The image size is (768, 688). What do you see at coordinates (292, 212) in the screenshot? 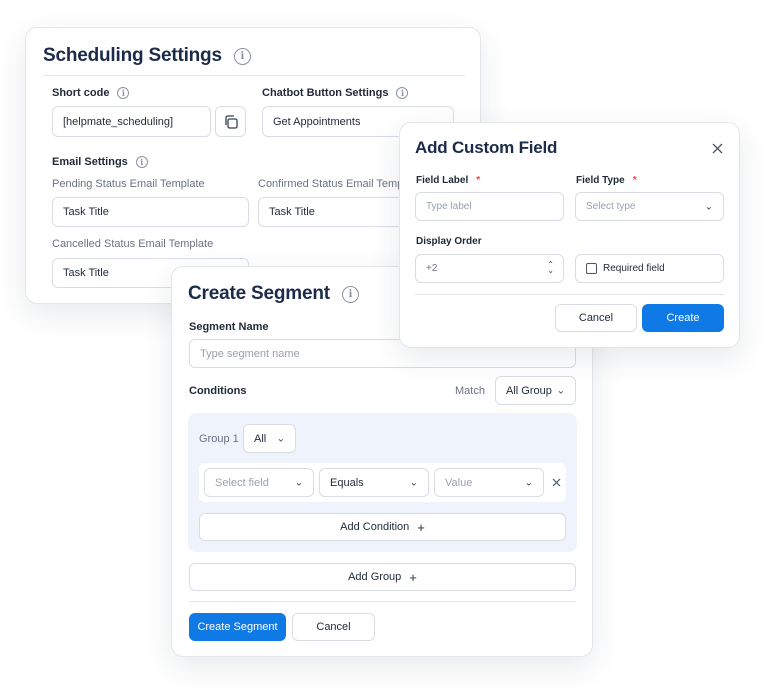
I see `confirmed-template-value: Task Title` at bounding box center [292, 212].